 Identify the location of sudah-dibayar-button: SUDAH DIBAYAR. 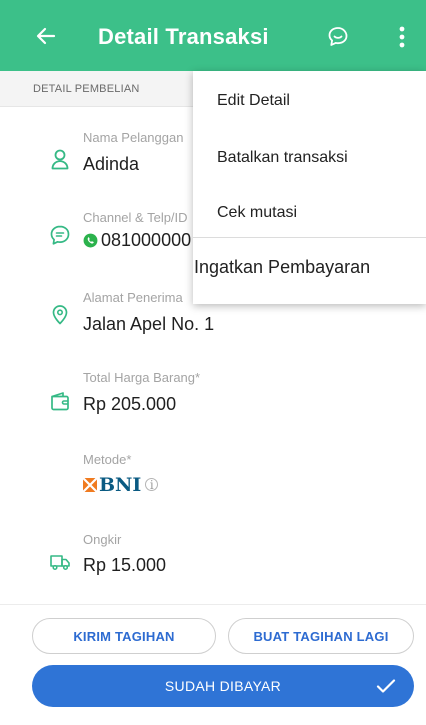
(223, 686).